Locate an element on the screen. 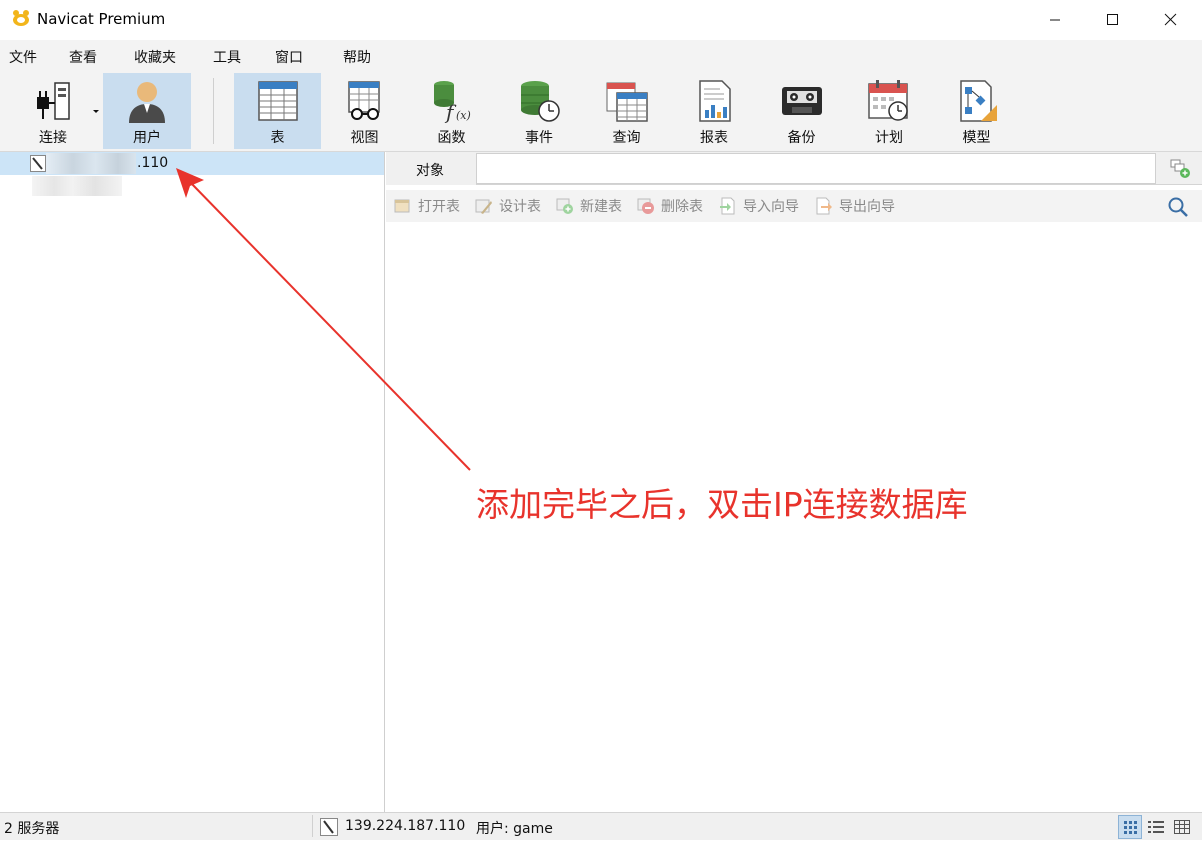  grid-view-icon is located at coordinates (1130, 827).